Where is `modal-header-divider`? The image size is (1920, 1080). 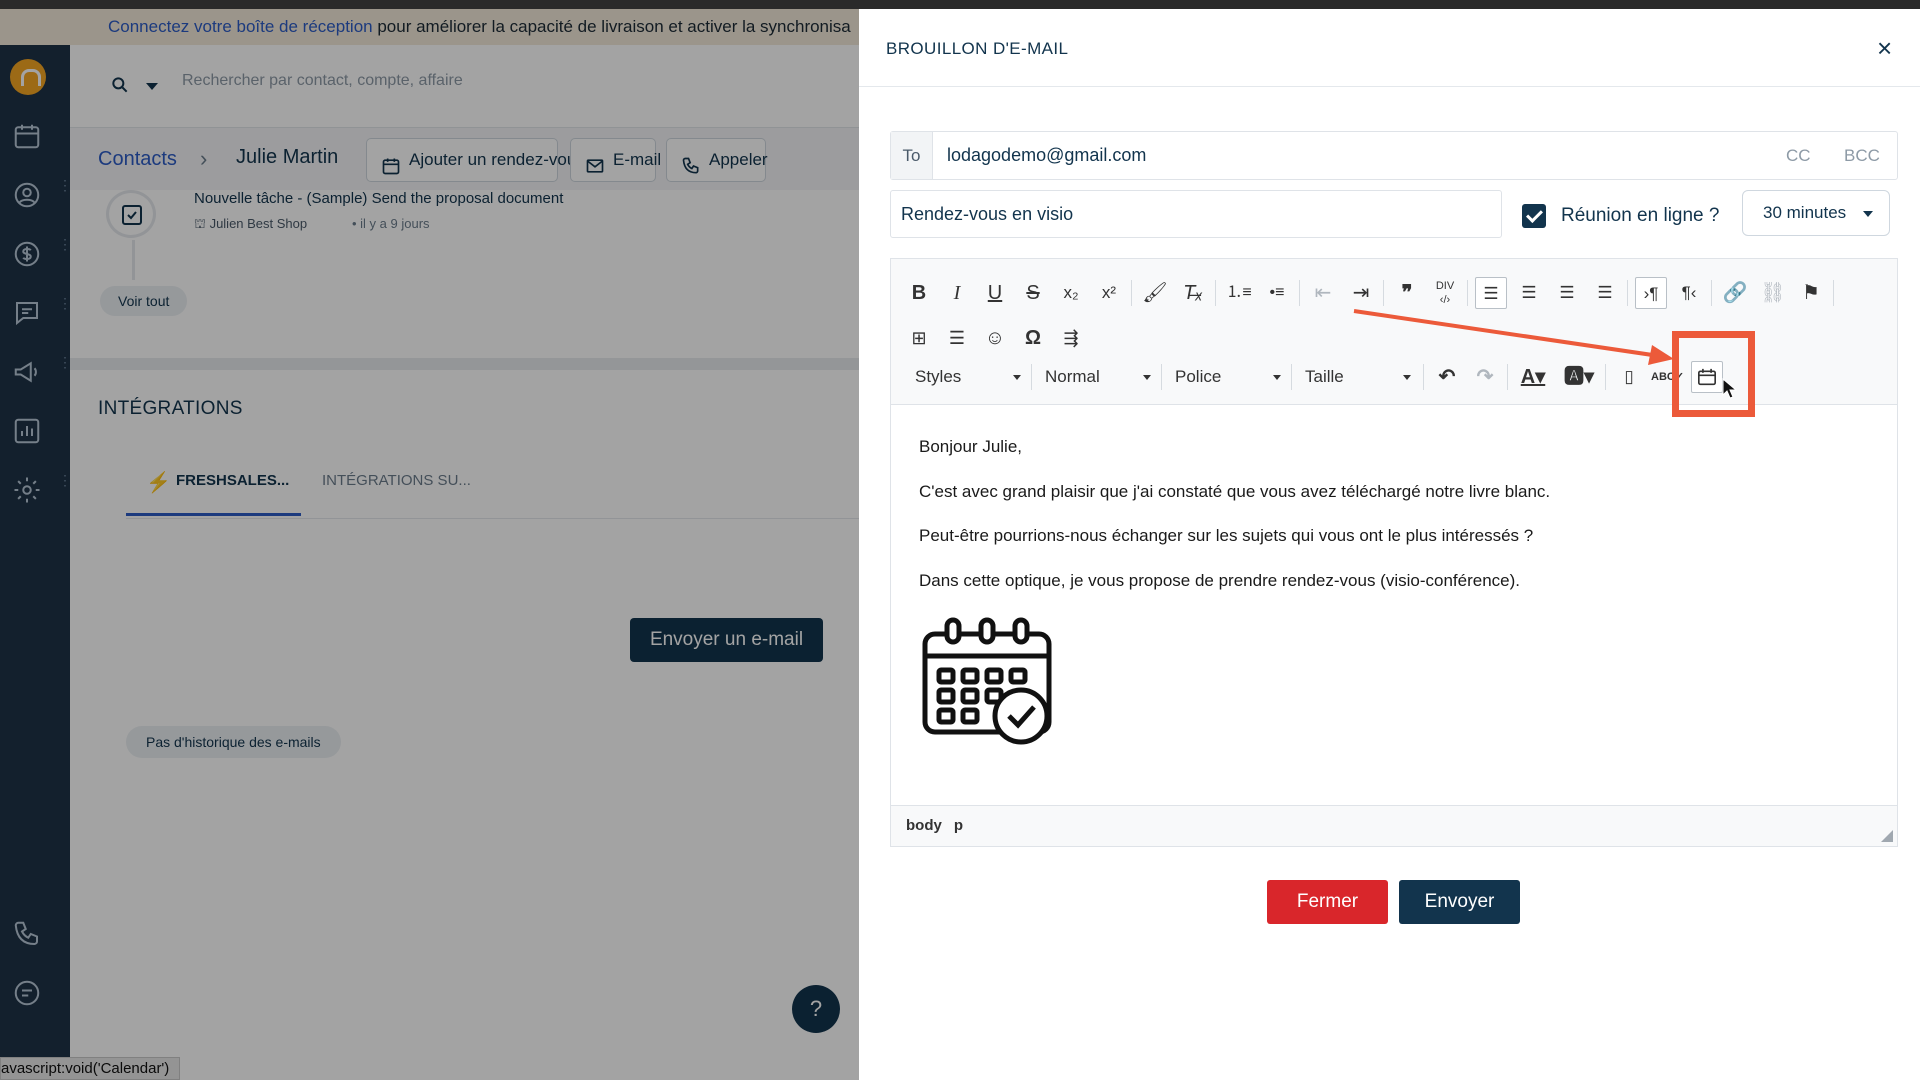
modal-header-divider is located at coordinates (1389, 86).